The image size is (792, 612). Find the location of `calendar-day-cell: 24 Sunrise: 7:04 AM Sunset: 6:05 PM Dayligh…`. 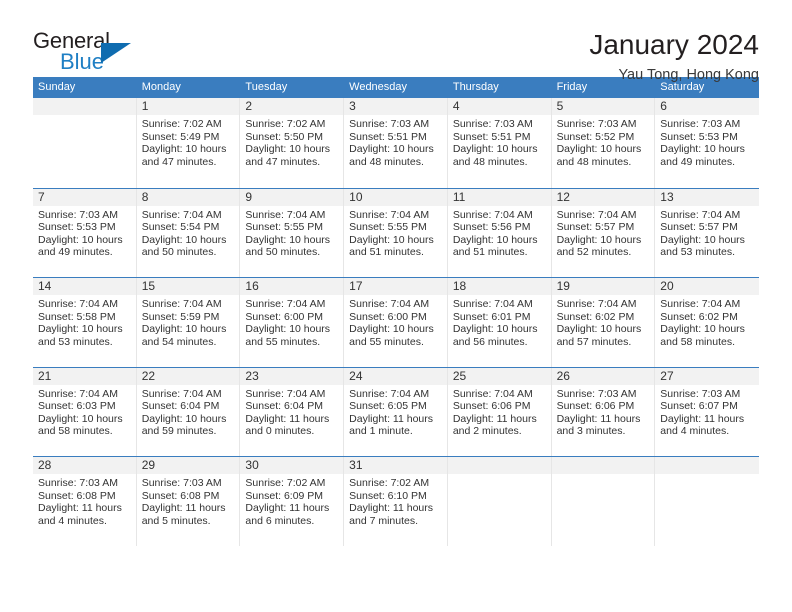

calendar-day-cell: 24 Sunrise: 7:04 AM Sunset: 6:05 PM Dayligh… is located at coordinates (396, 411).